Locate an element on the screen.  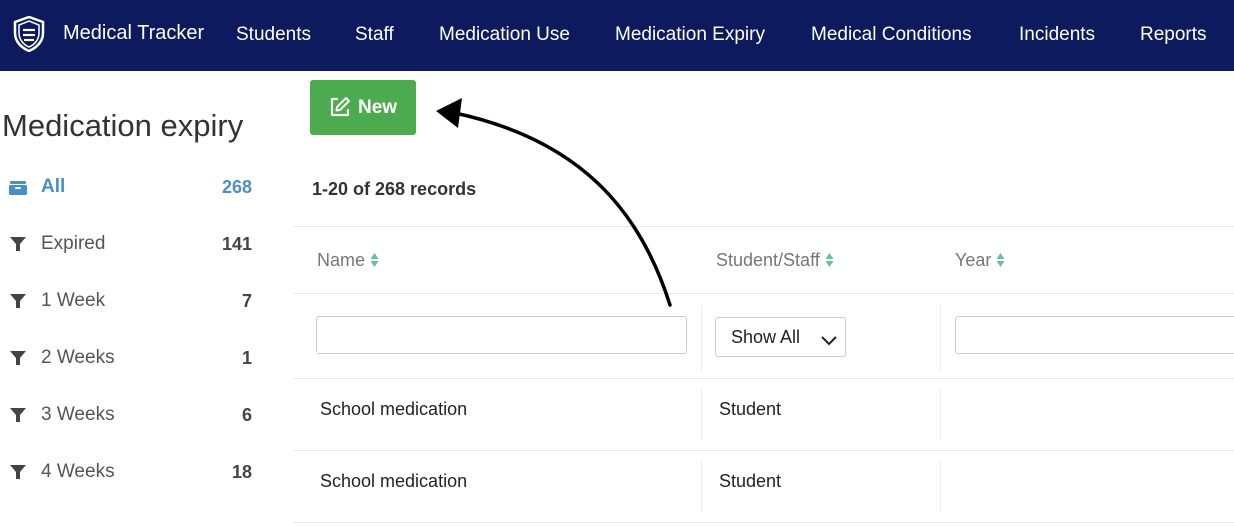
column-header-label: Student/Staff is located at coordinates (768, 259).